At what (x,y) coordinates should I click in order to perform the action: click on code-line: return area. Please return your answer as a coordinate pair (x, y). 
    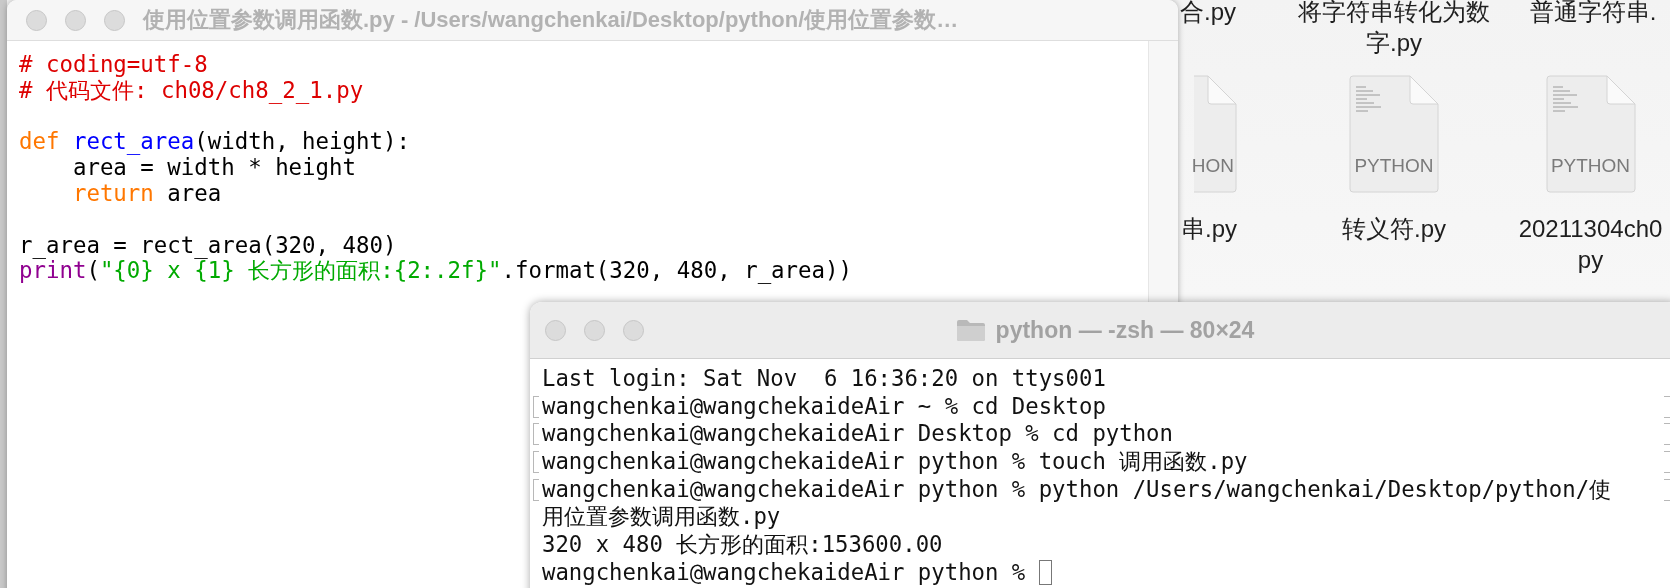
    Looking at the image, I should click on (146, 194).